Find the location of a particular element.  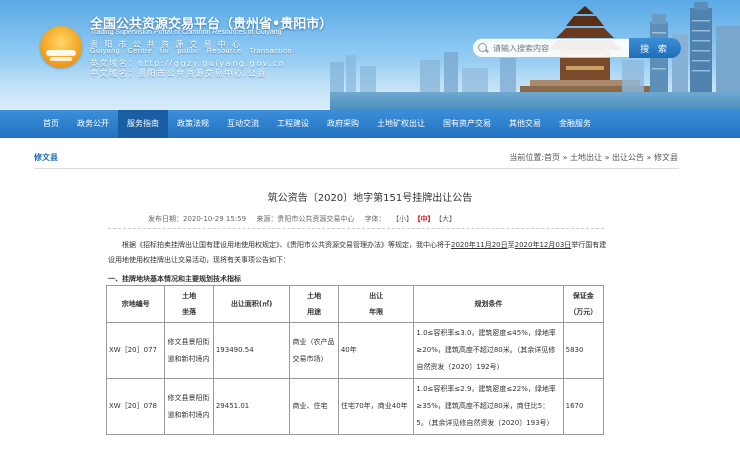

nav-item-policies: 政策法规 is located at coordinates (193, 124).